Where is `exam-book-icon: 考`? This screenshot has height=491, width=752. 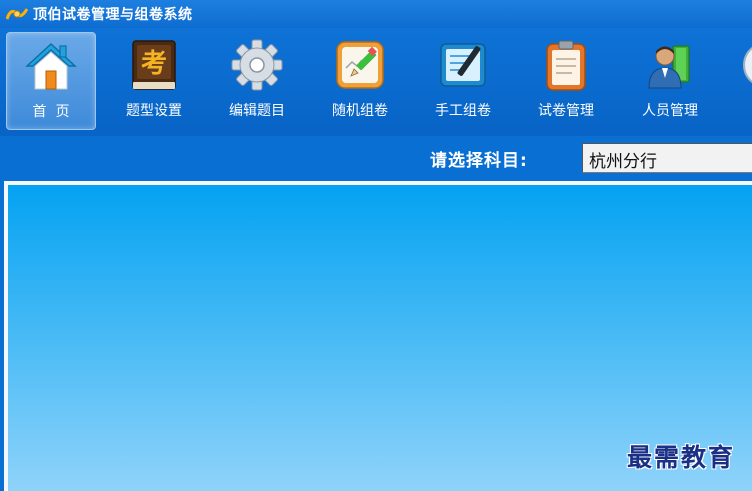
exam-book-icon: 考 is located at coordinates (154, 65).